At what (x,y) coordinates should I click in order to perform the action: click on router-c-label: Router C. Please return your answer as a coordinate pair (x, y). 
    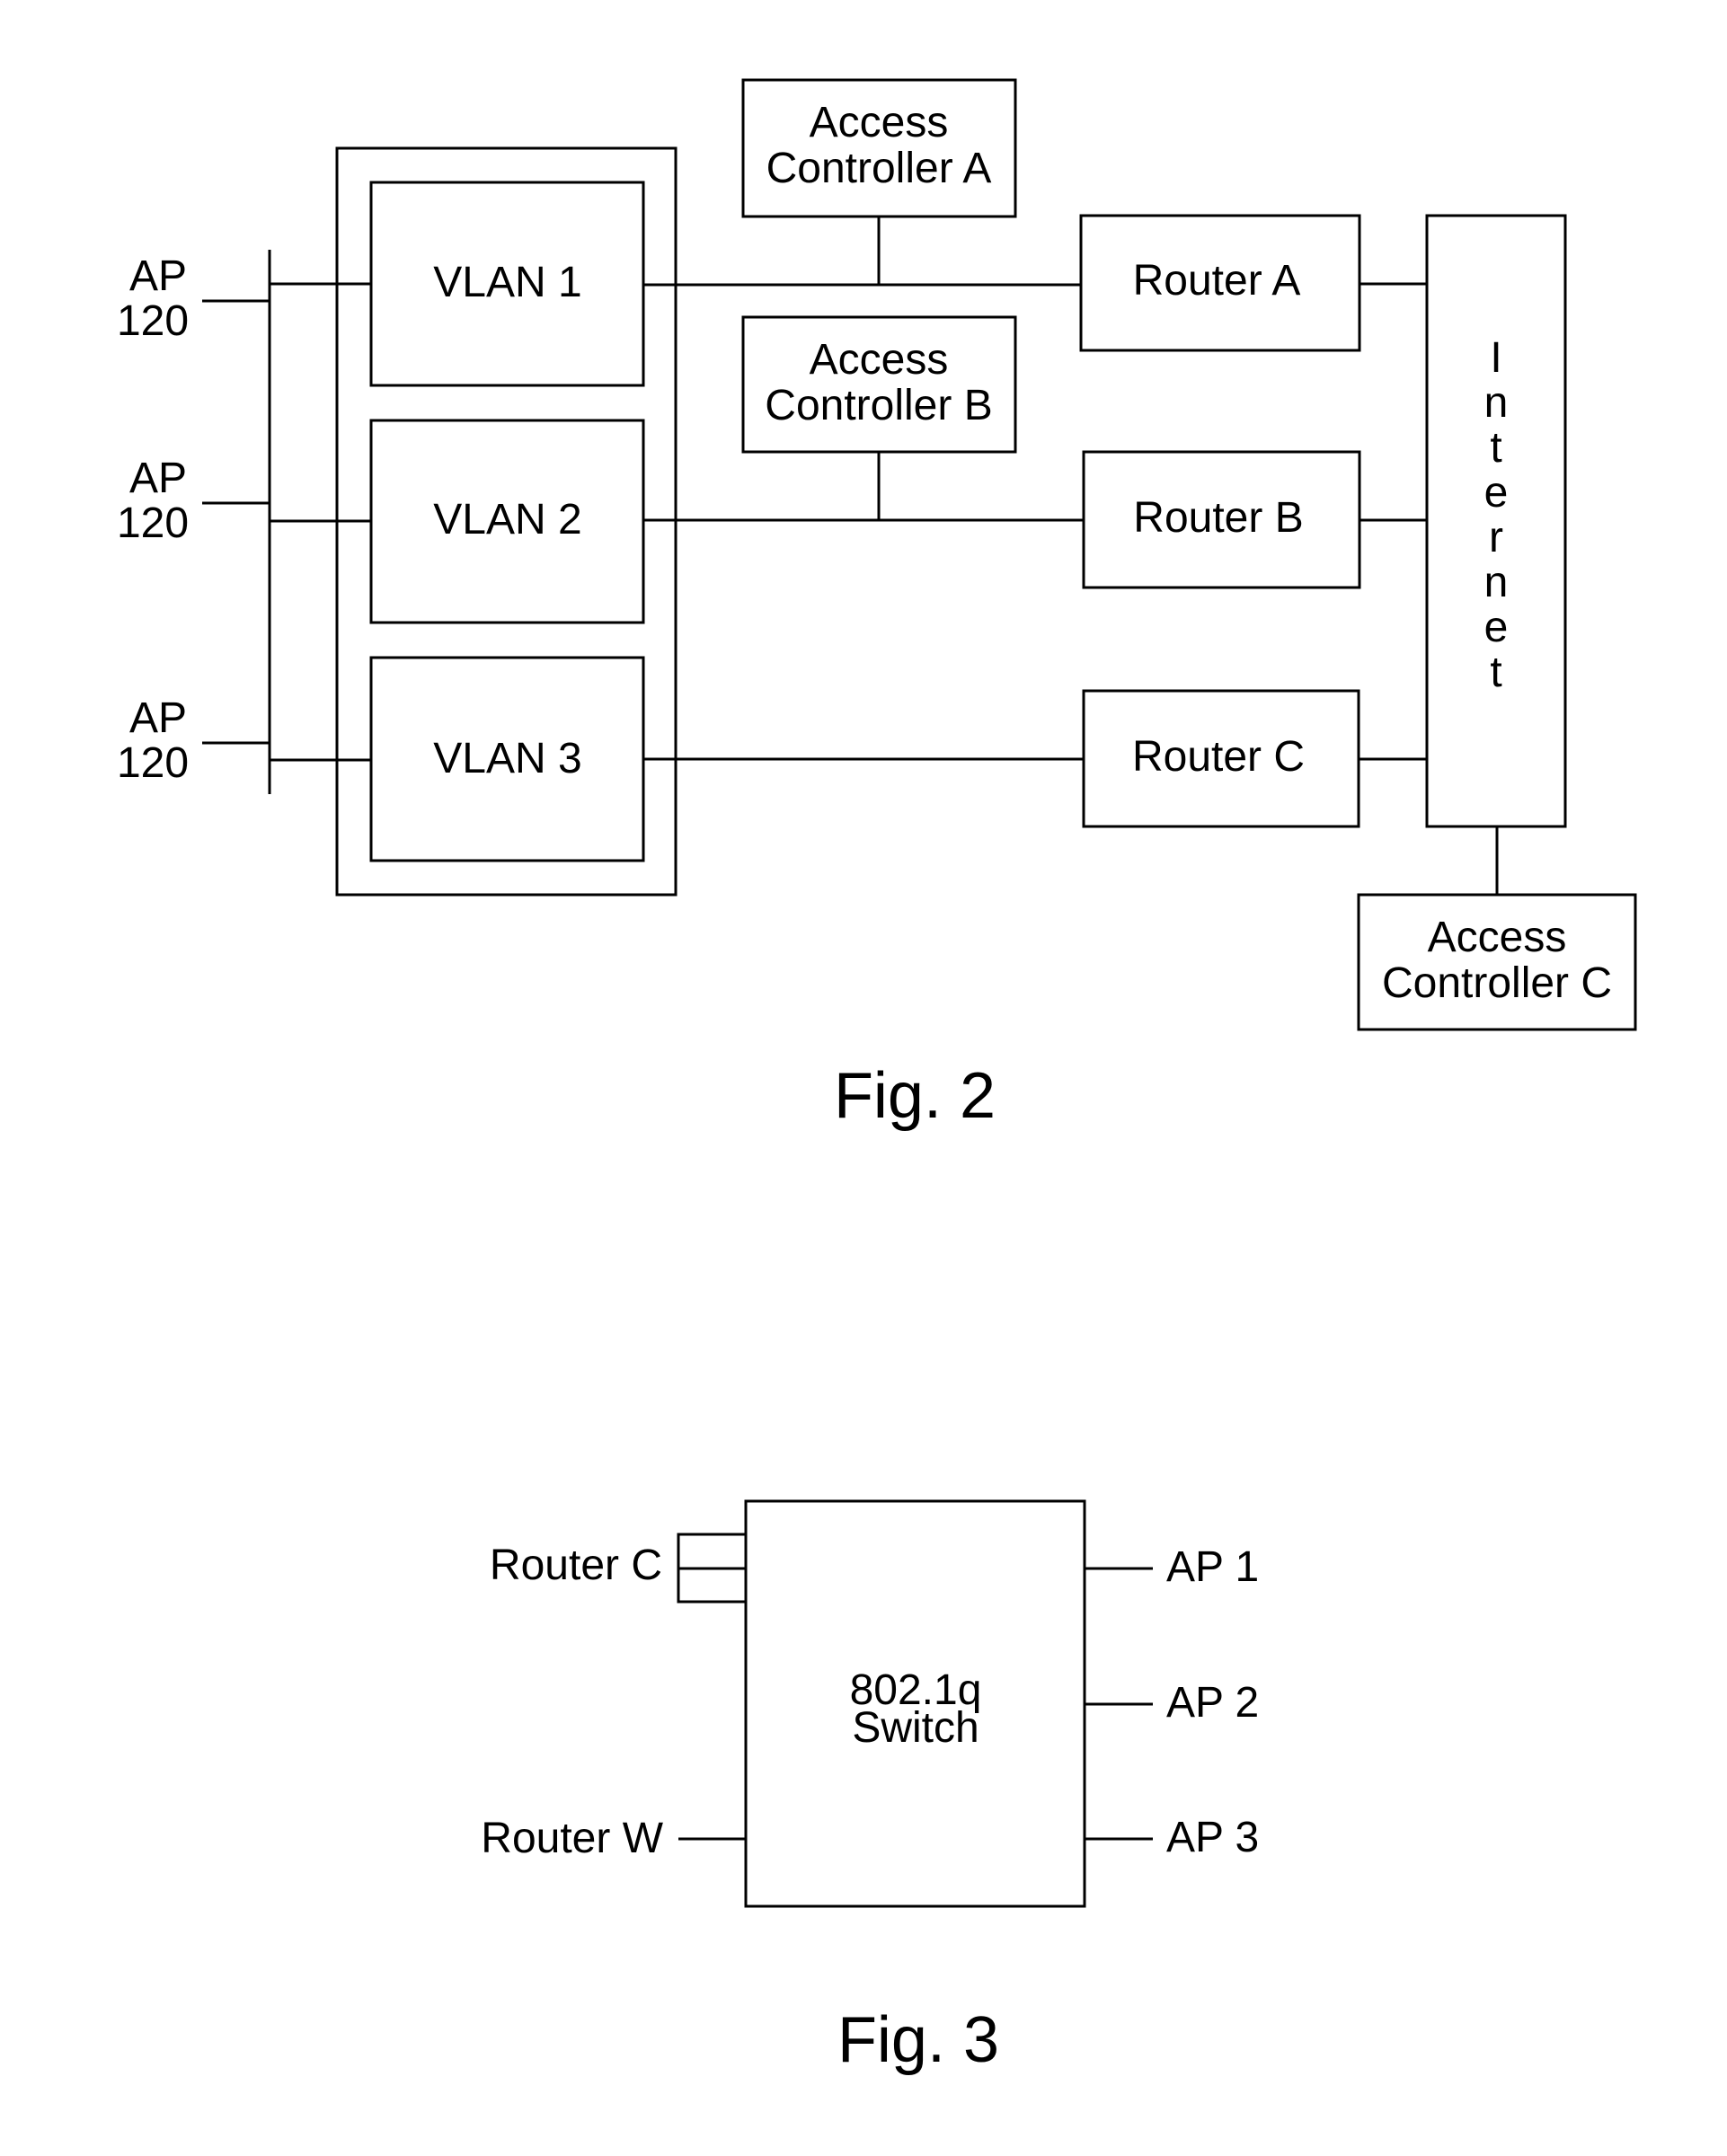
    Looking at the image, I should click on (1218, 757).